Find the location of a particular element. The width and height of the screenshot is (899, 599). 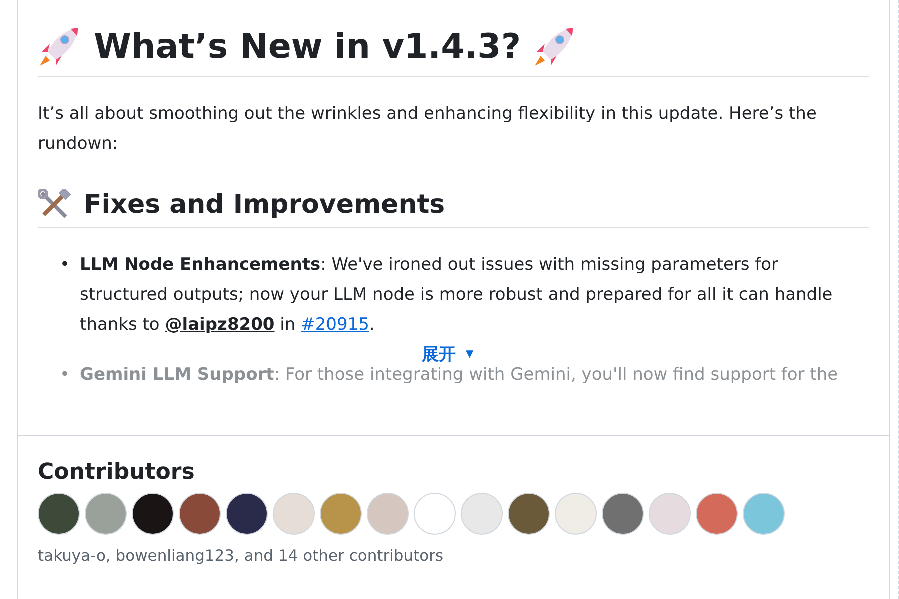

release-title: What’s New in v1.4.3? is located at coordinates (308, 47).